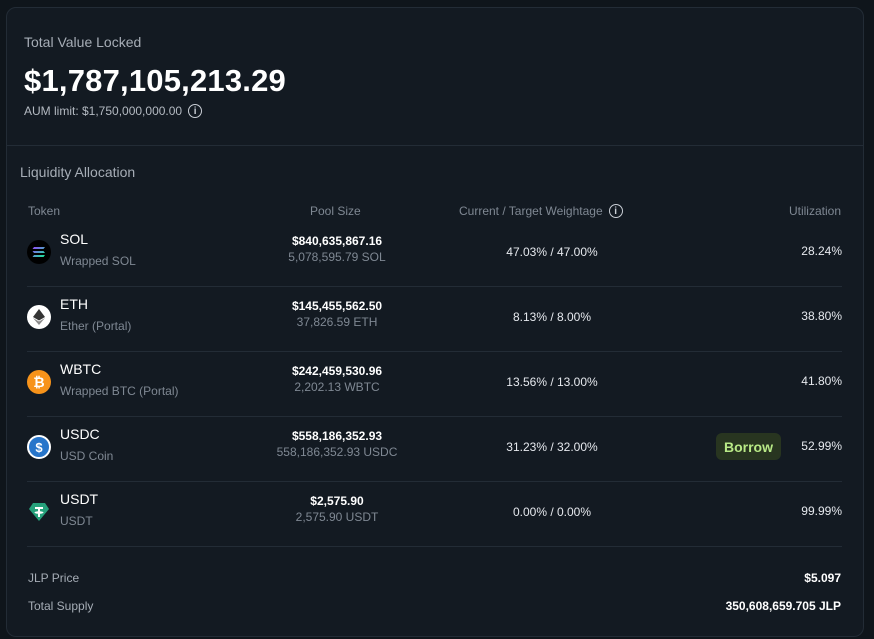  Describe the element at coordinates (337, 501) in the screenshot. I see `pool-usd: $2,575.90` at that location.